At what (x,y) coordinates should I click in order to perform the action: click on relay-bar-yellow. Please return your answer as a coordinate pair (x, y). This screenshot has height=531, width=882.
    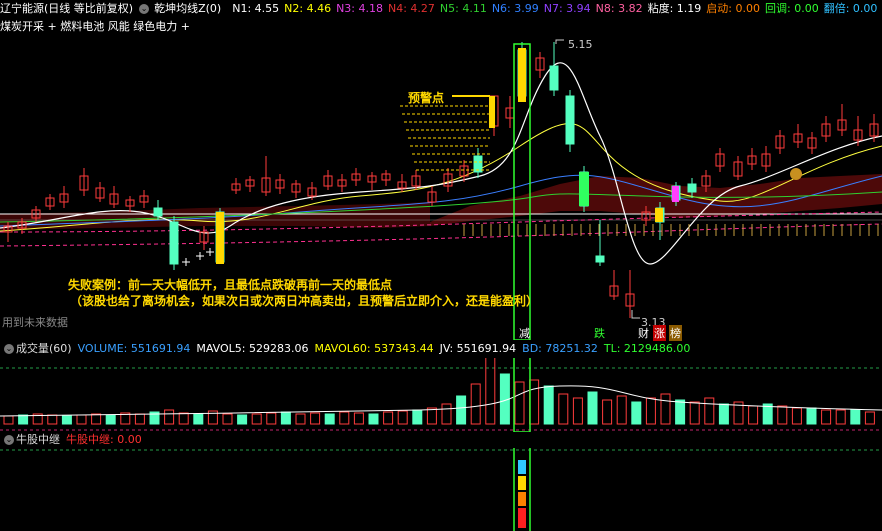
    Looking at the image, I should click on (522, 483).